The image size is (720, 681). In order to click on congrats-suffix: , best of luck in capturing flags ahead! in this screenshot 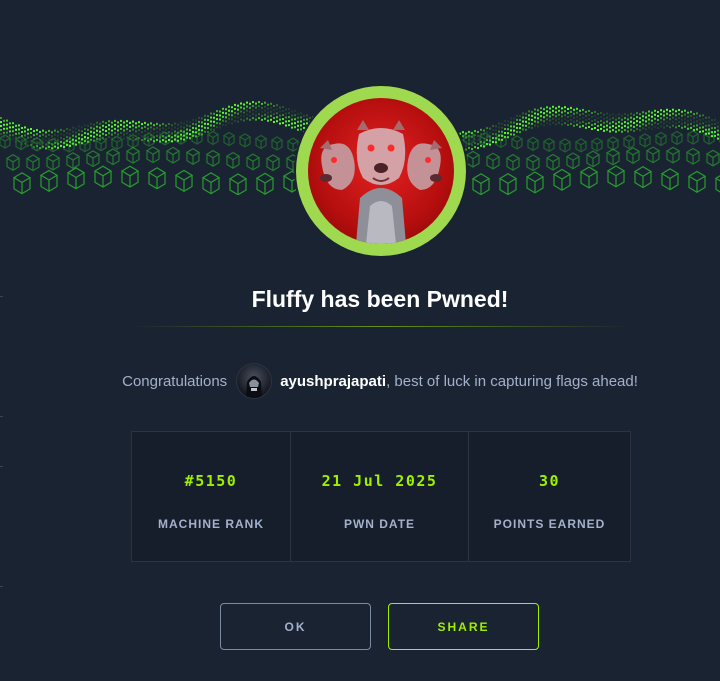, I will do `click(512, 381)`.